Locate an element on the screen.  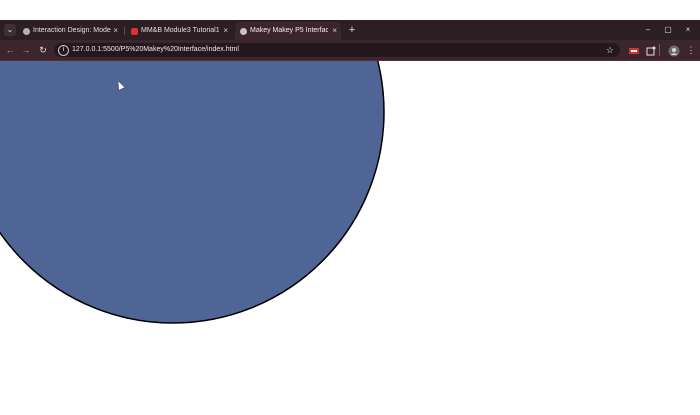
tab-makey-makey: Makey Makey P5 Interface × is located at coordinates (288, 31).